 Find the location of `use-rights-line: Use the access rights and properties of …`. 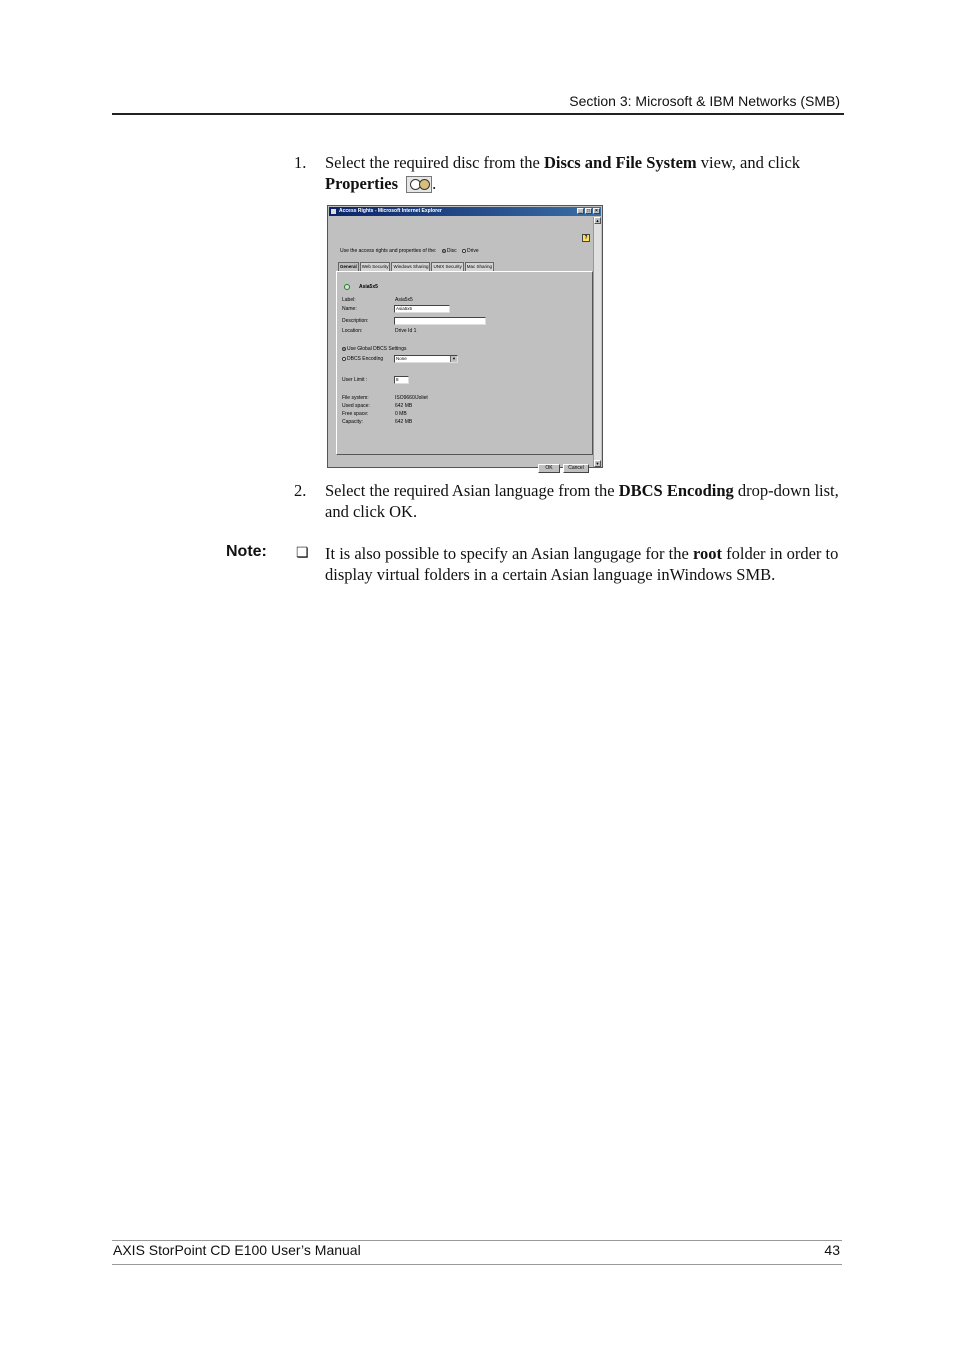

use-rights-line: Use the access rights and properties of … is located at coordinates (409, 251).